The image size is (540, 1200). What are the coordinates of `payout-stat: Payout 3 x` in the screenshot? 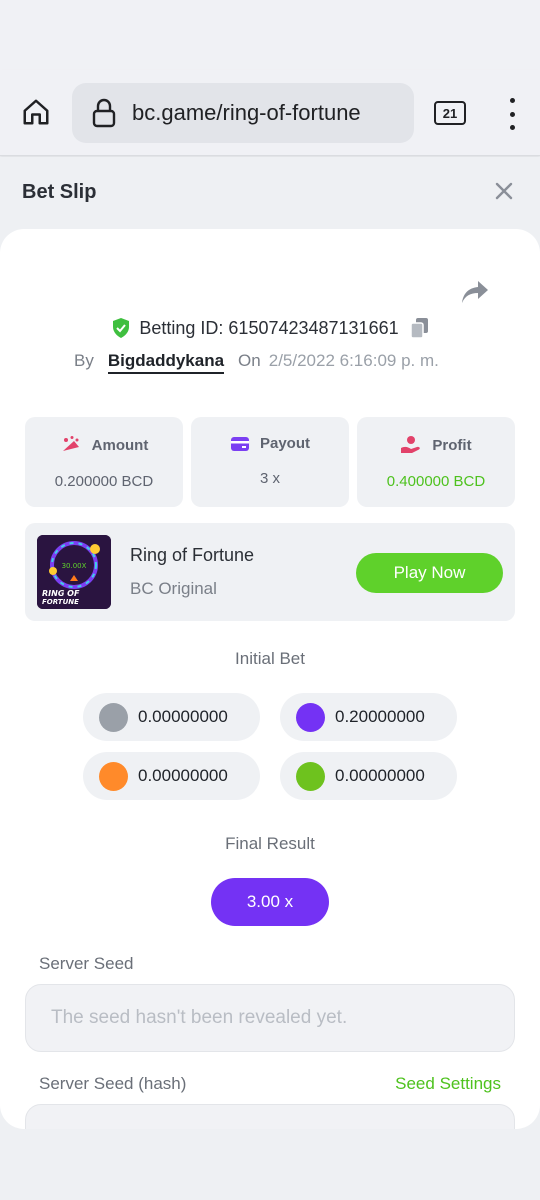 It's located at (270, 462).